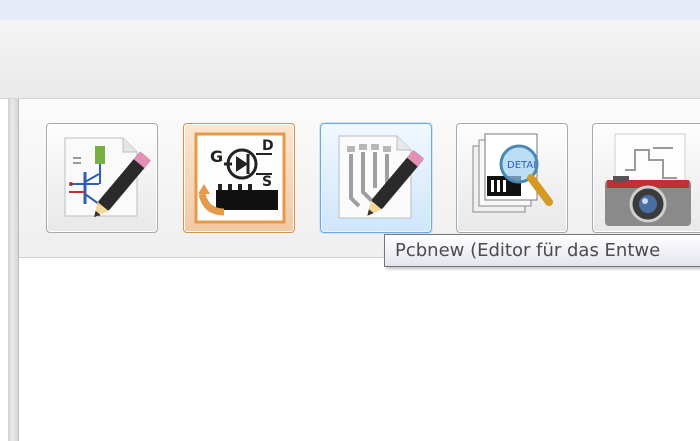 This screenshot has width=700, height=441. What do you see at coordinates (107, 177) in the screenshot?
I see `schematic-editor-icon` at bounding box center [107, 177].